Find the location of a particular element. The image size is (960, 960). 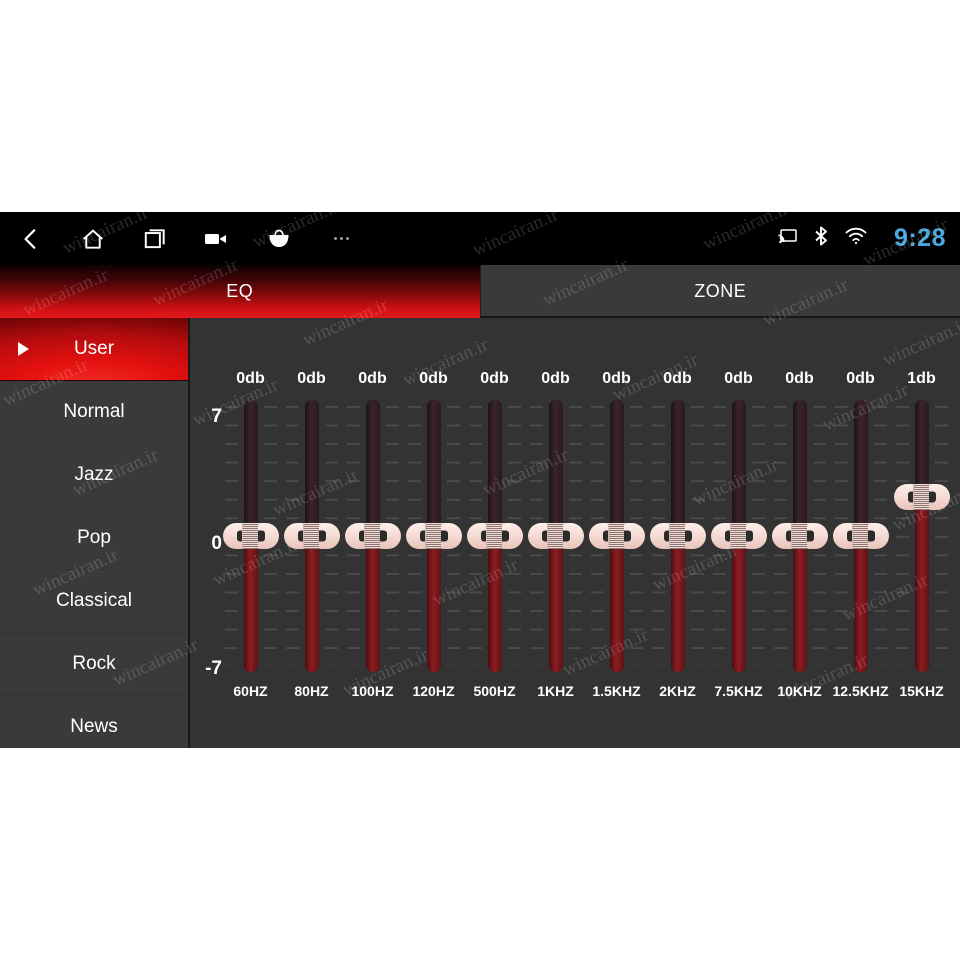

preset-item-rock: Rock is located at coordinates (94, 664).